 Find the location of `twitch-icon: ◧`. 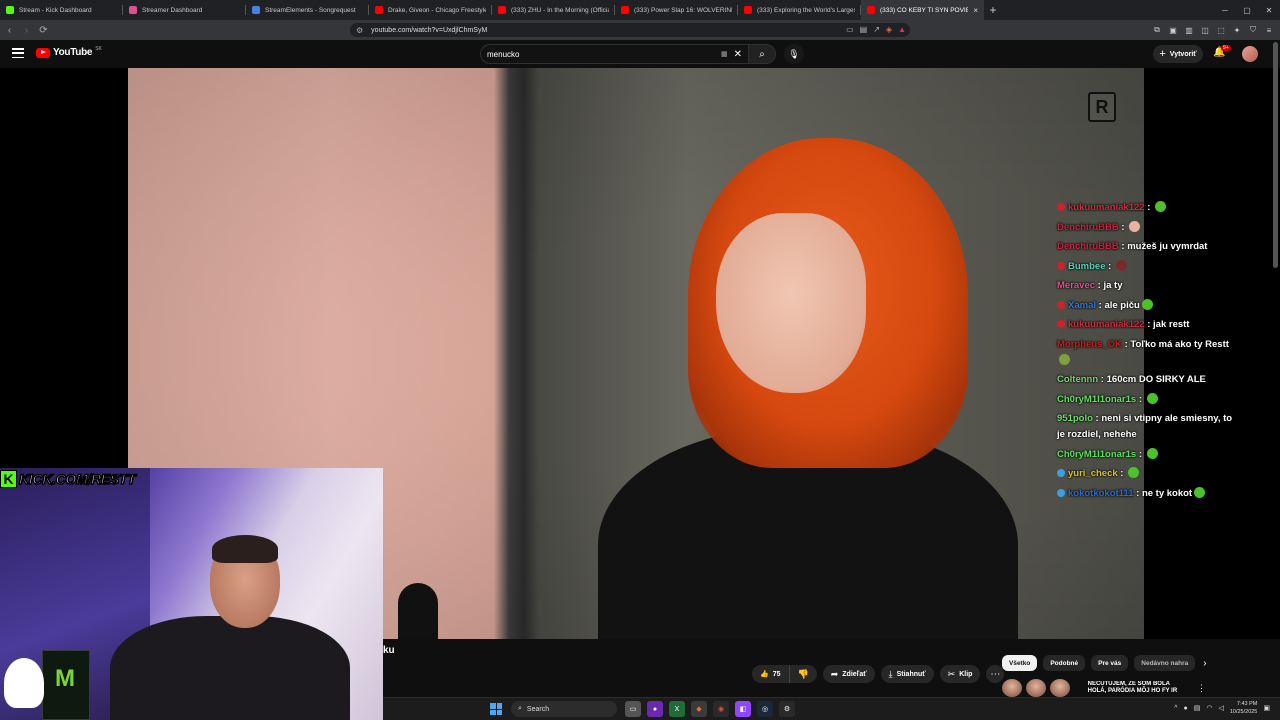

twitch-icon: ◧ is located at coordinates (743, 709).